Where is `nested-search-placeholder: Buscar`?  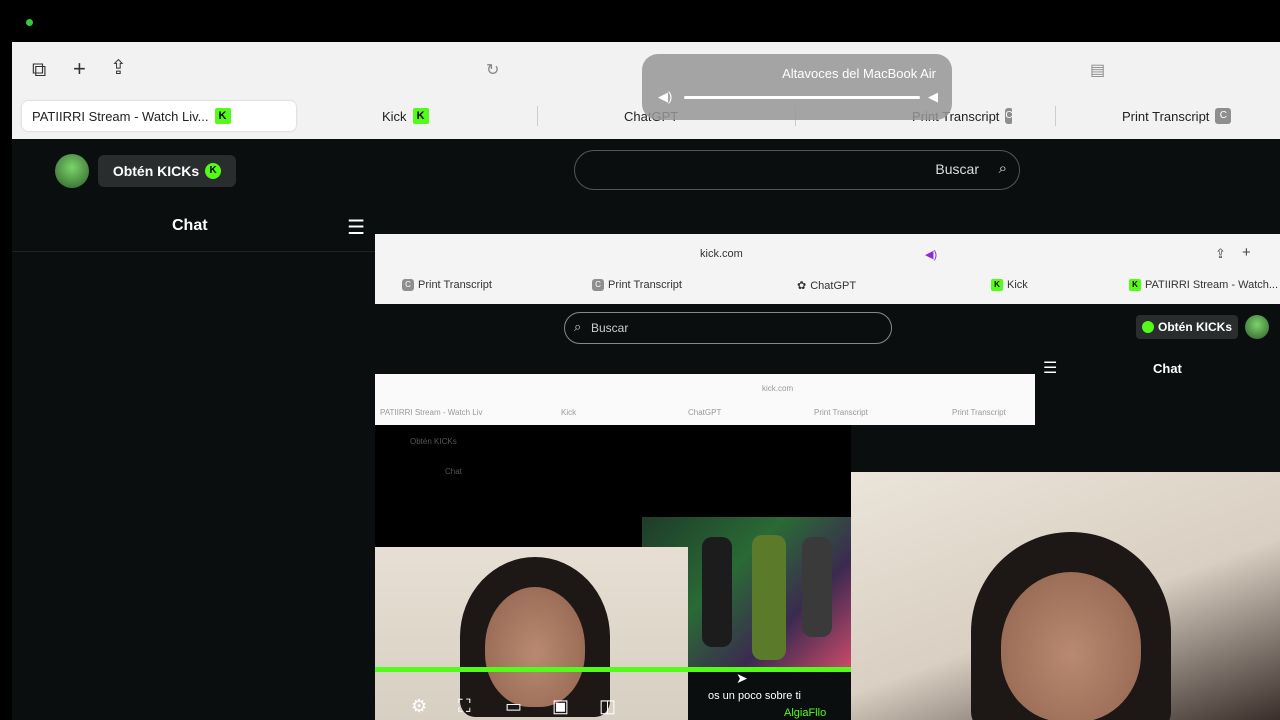 nested-search-placeholder: Buscar is located at coordinates (610, 328).